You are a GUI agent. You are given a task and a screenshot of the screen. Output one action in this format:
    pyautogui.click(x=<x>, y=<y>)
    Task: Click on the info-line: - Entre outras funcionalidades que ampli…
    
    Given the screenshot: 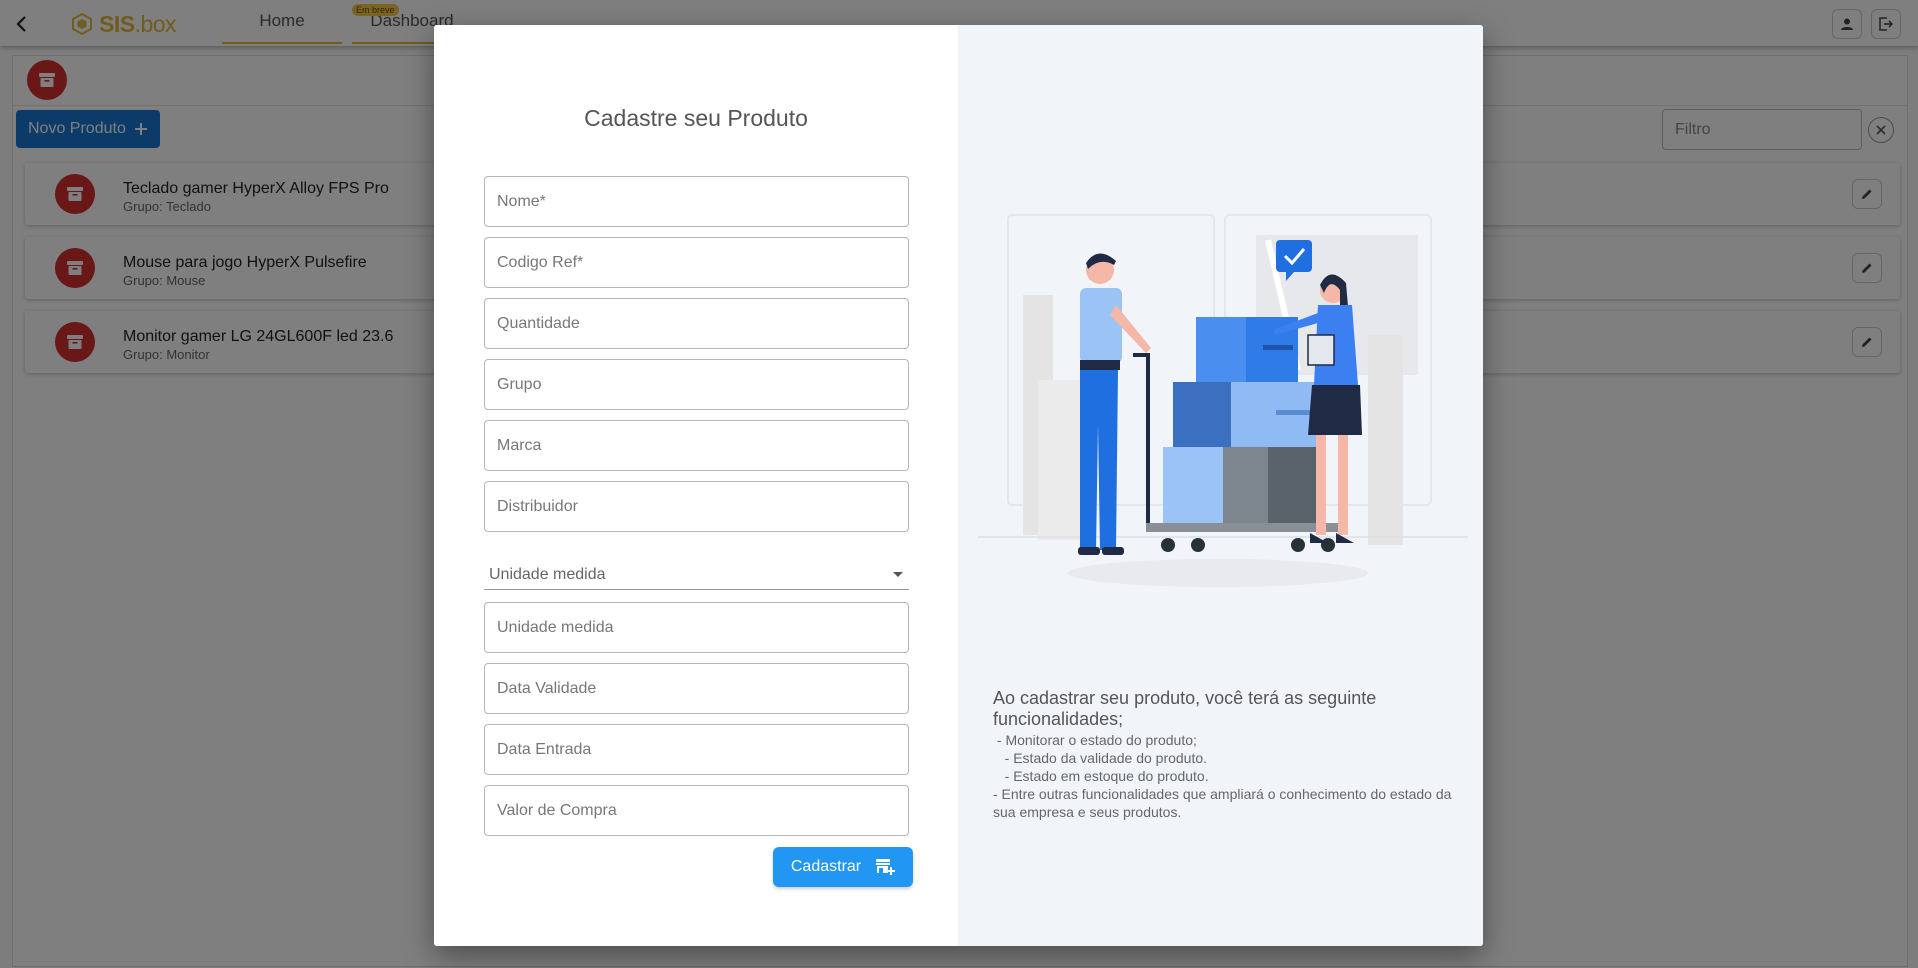 What is the action you would take?
    pyautogui.click(x=1222, y=803)
    